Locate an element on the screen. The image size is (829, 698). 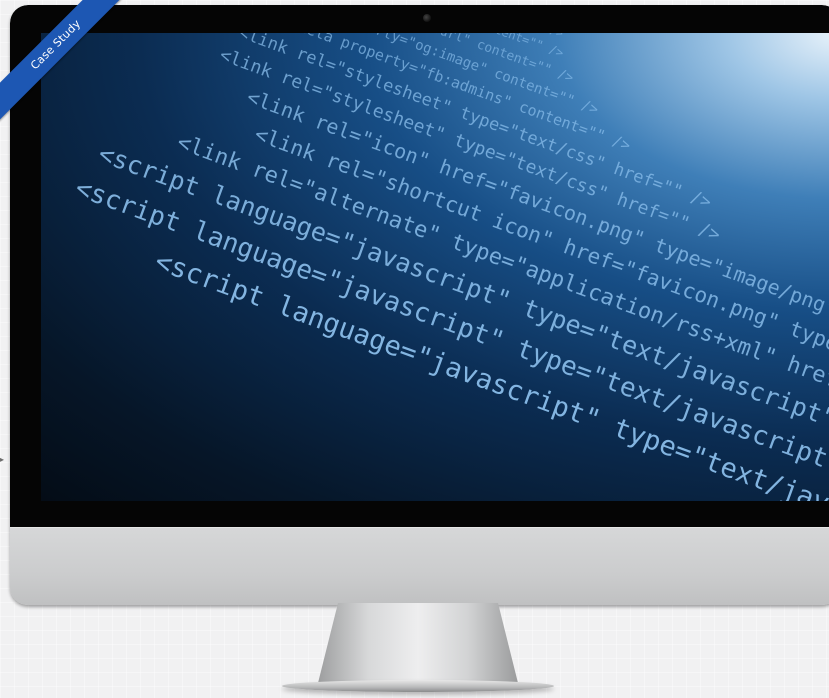
monitor-stand is located at coordinates (418, 643).